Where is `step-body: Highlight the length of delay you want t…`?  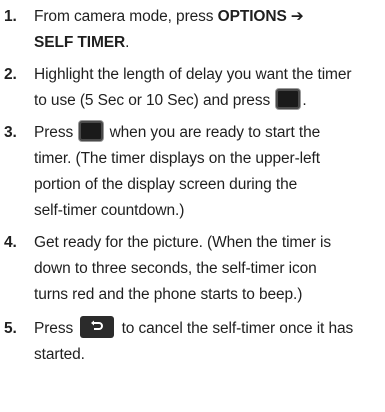 step-body: Highlight the length of delay you want t… is located at coordinates (206, 88).